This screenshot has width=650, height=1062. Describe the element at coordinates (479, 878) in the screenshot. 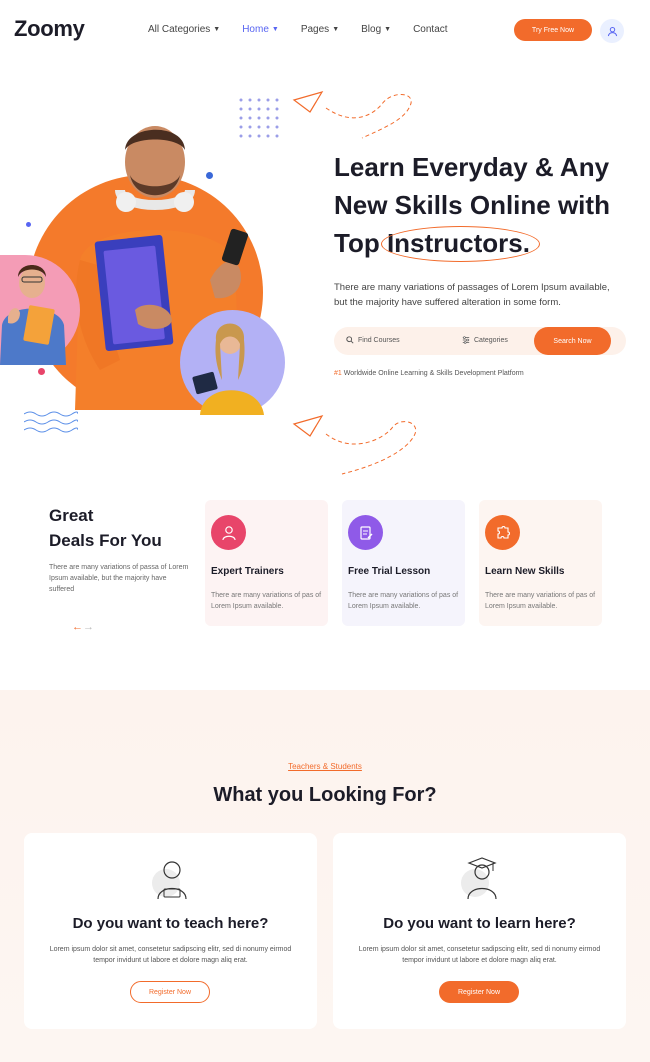

I see `graduate-icon` at that location.